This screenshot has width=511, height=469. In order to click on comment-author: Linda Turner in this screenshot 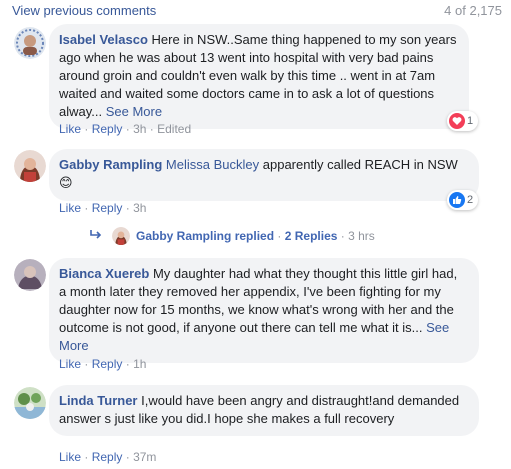, I will do `click(98, 400)`.